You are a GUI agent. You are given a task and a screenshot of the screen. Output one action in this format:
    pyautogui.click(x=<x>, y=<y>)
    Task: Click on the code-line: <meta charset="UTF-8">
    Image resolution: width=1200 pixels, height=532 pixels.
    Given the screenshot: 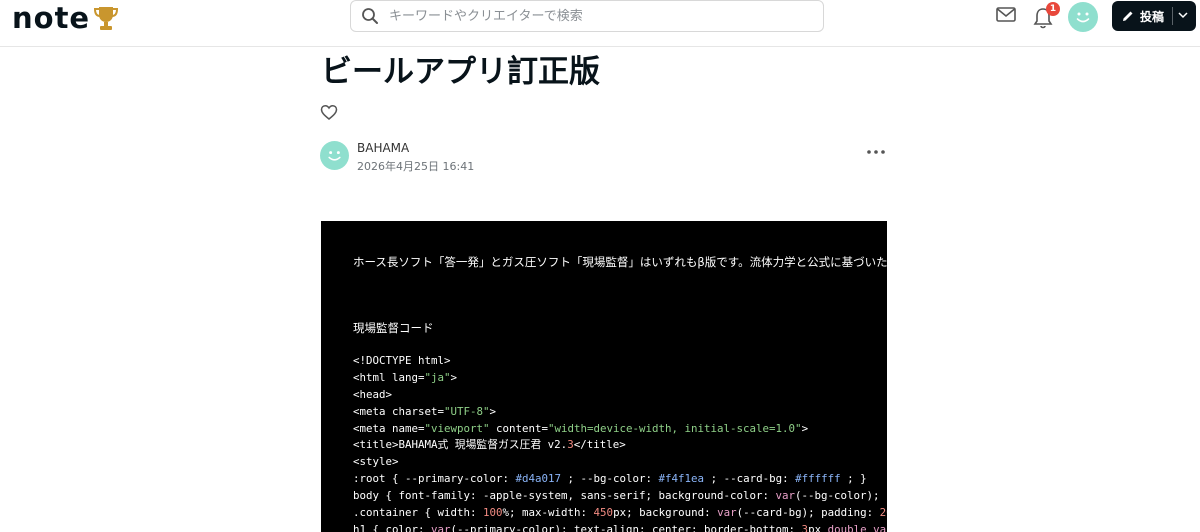 What is the action you would take?
    pyautogui.click(x=425, y=411)
    